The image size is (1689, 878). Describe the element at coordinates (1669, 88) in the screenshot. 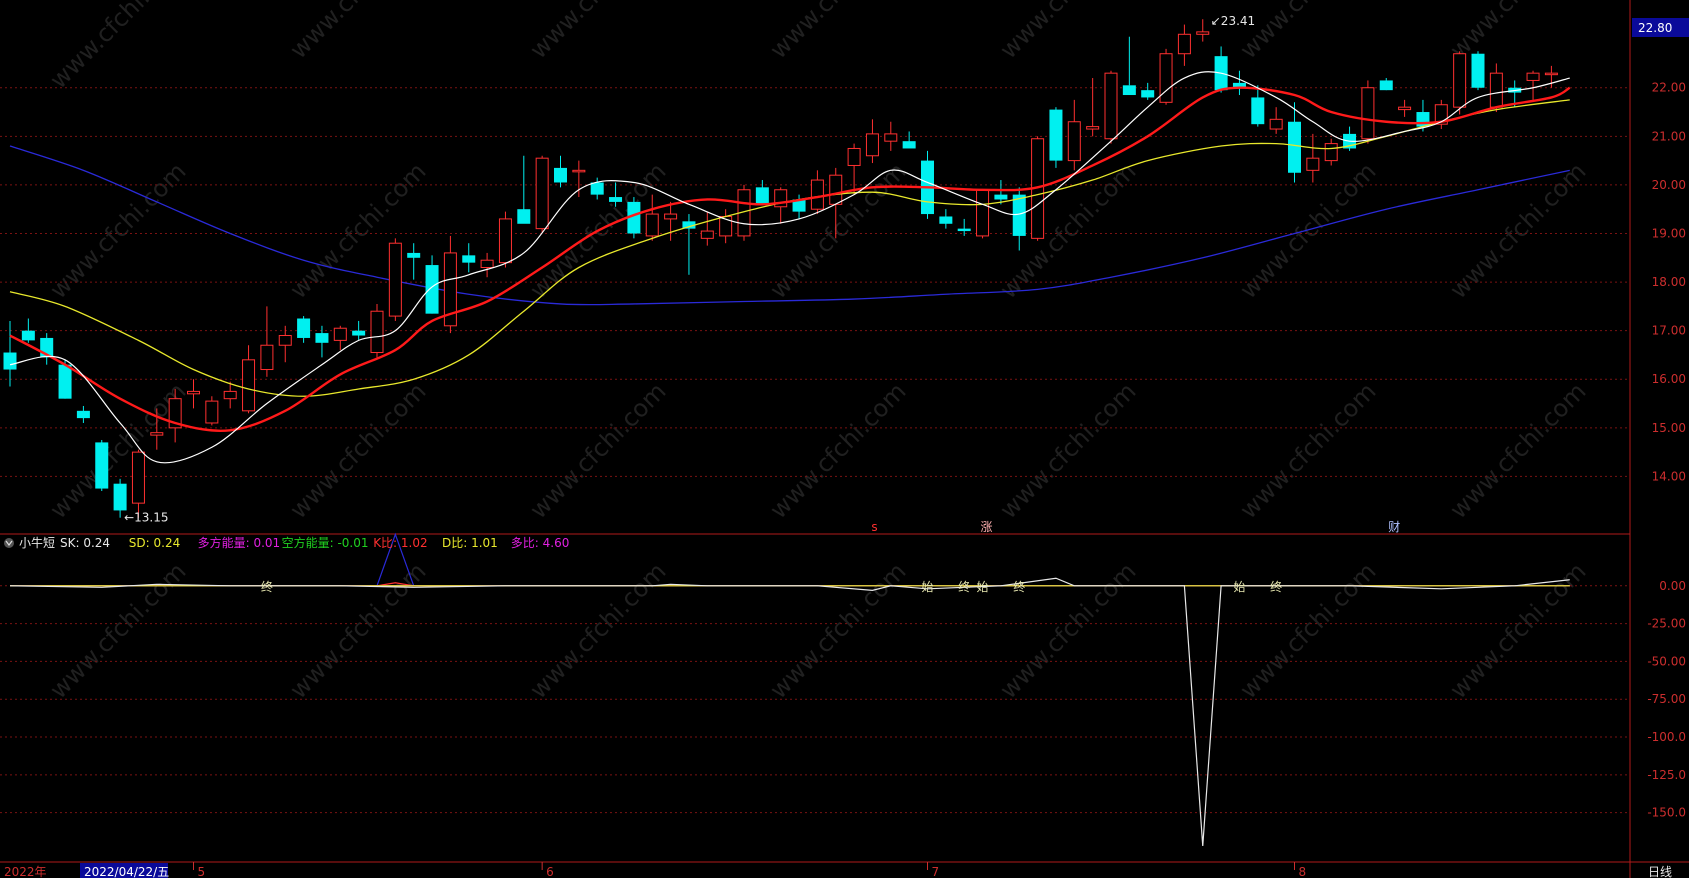

I see `price-tick-label: 22.00` at that location.